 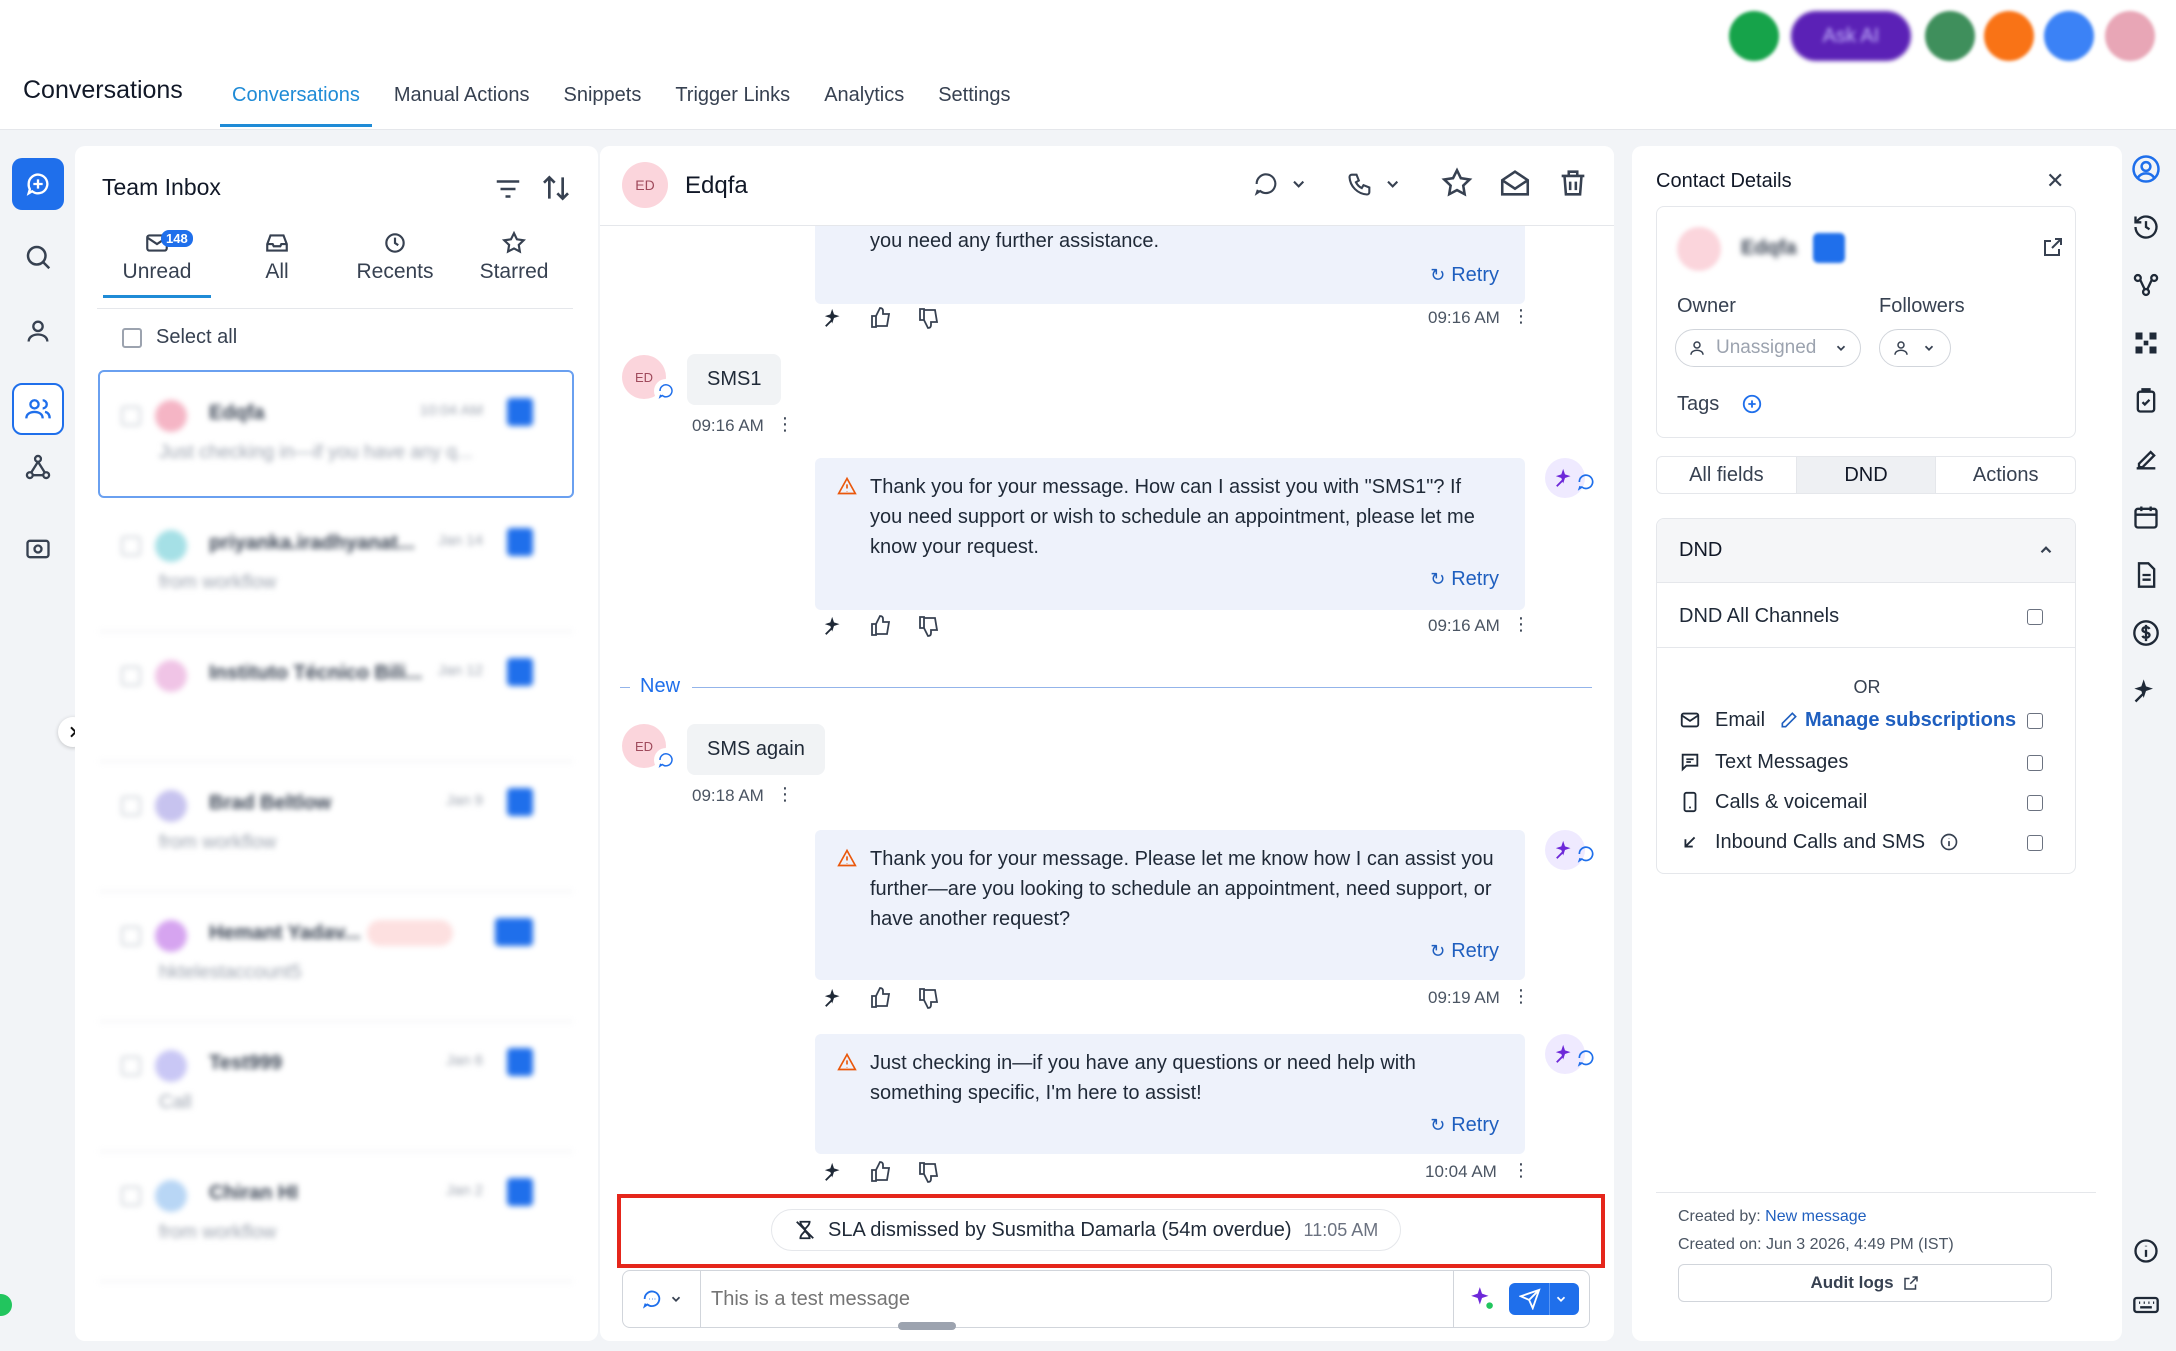 I want to click on select-all: Select all, so click(x=179, y=337).